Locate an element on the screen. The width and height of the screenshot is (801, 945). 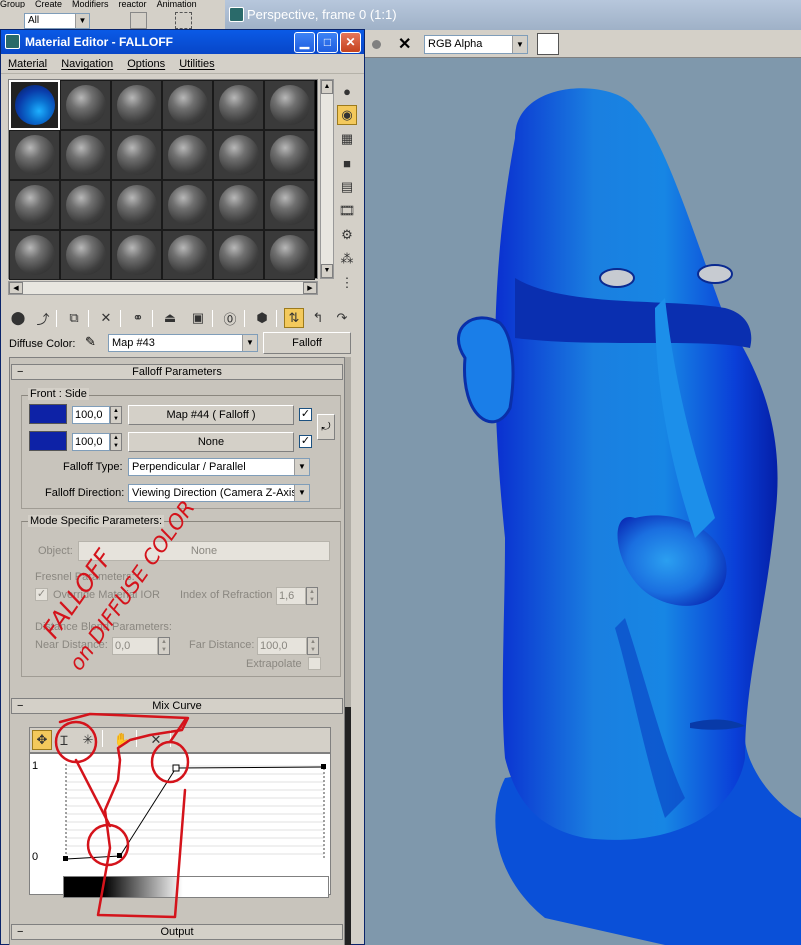
ior-spinner: 1,6 ▲ ▼ is located at coordinates (297, 596).